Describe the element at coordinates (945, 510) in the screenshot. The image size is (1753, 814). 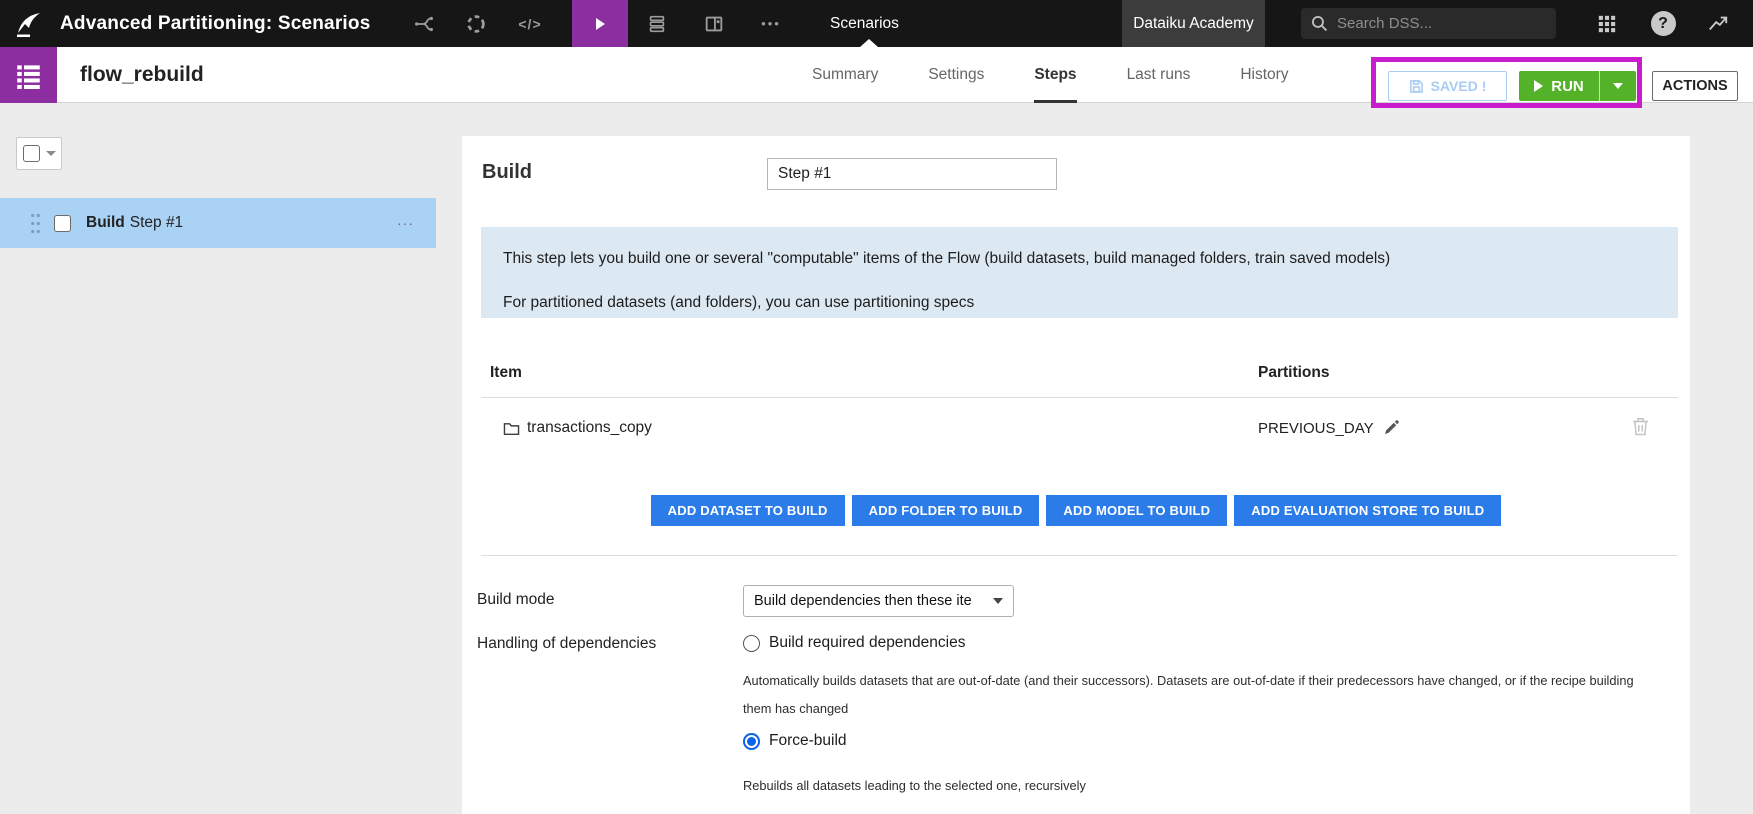
I see `add-folder-to-build-button: ADD FOLDER TO BUILD` at that location.